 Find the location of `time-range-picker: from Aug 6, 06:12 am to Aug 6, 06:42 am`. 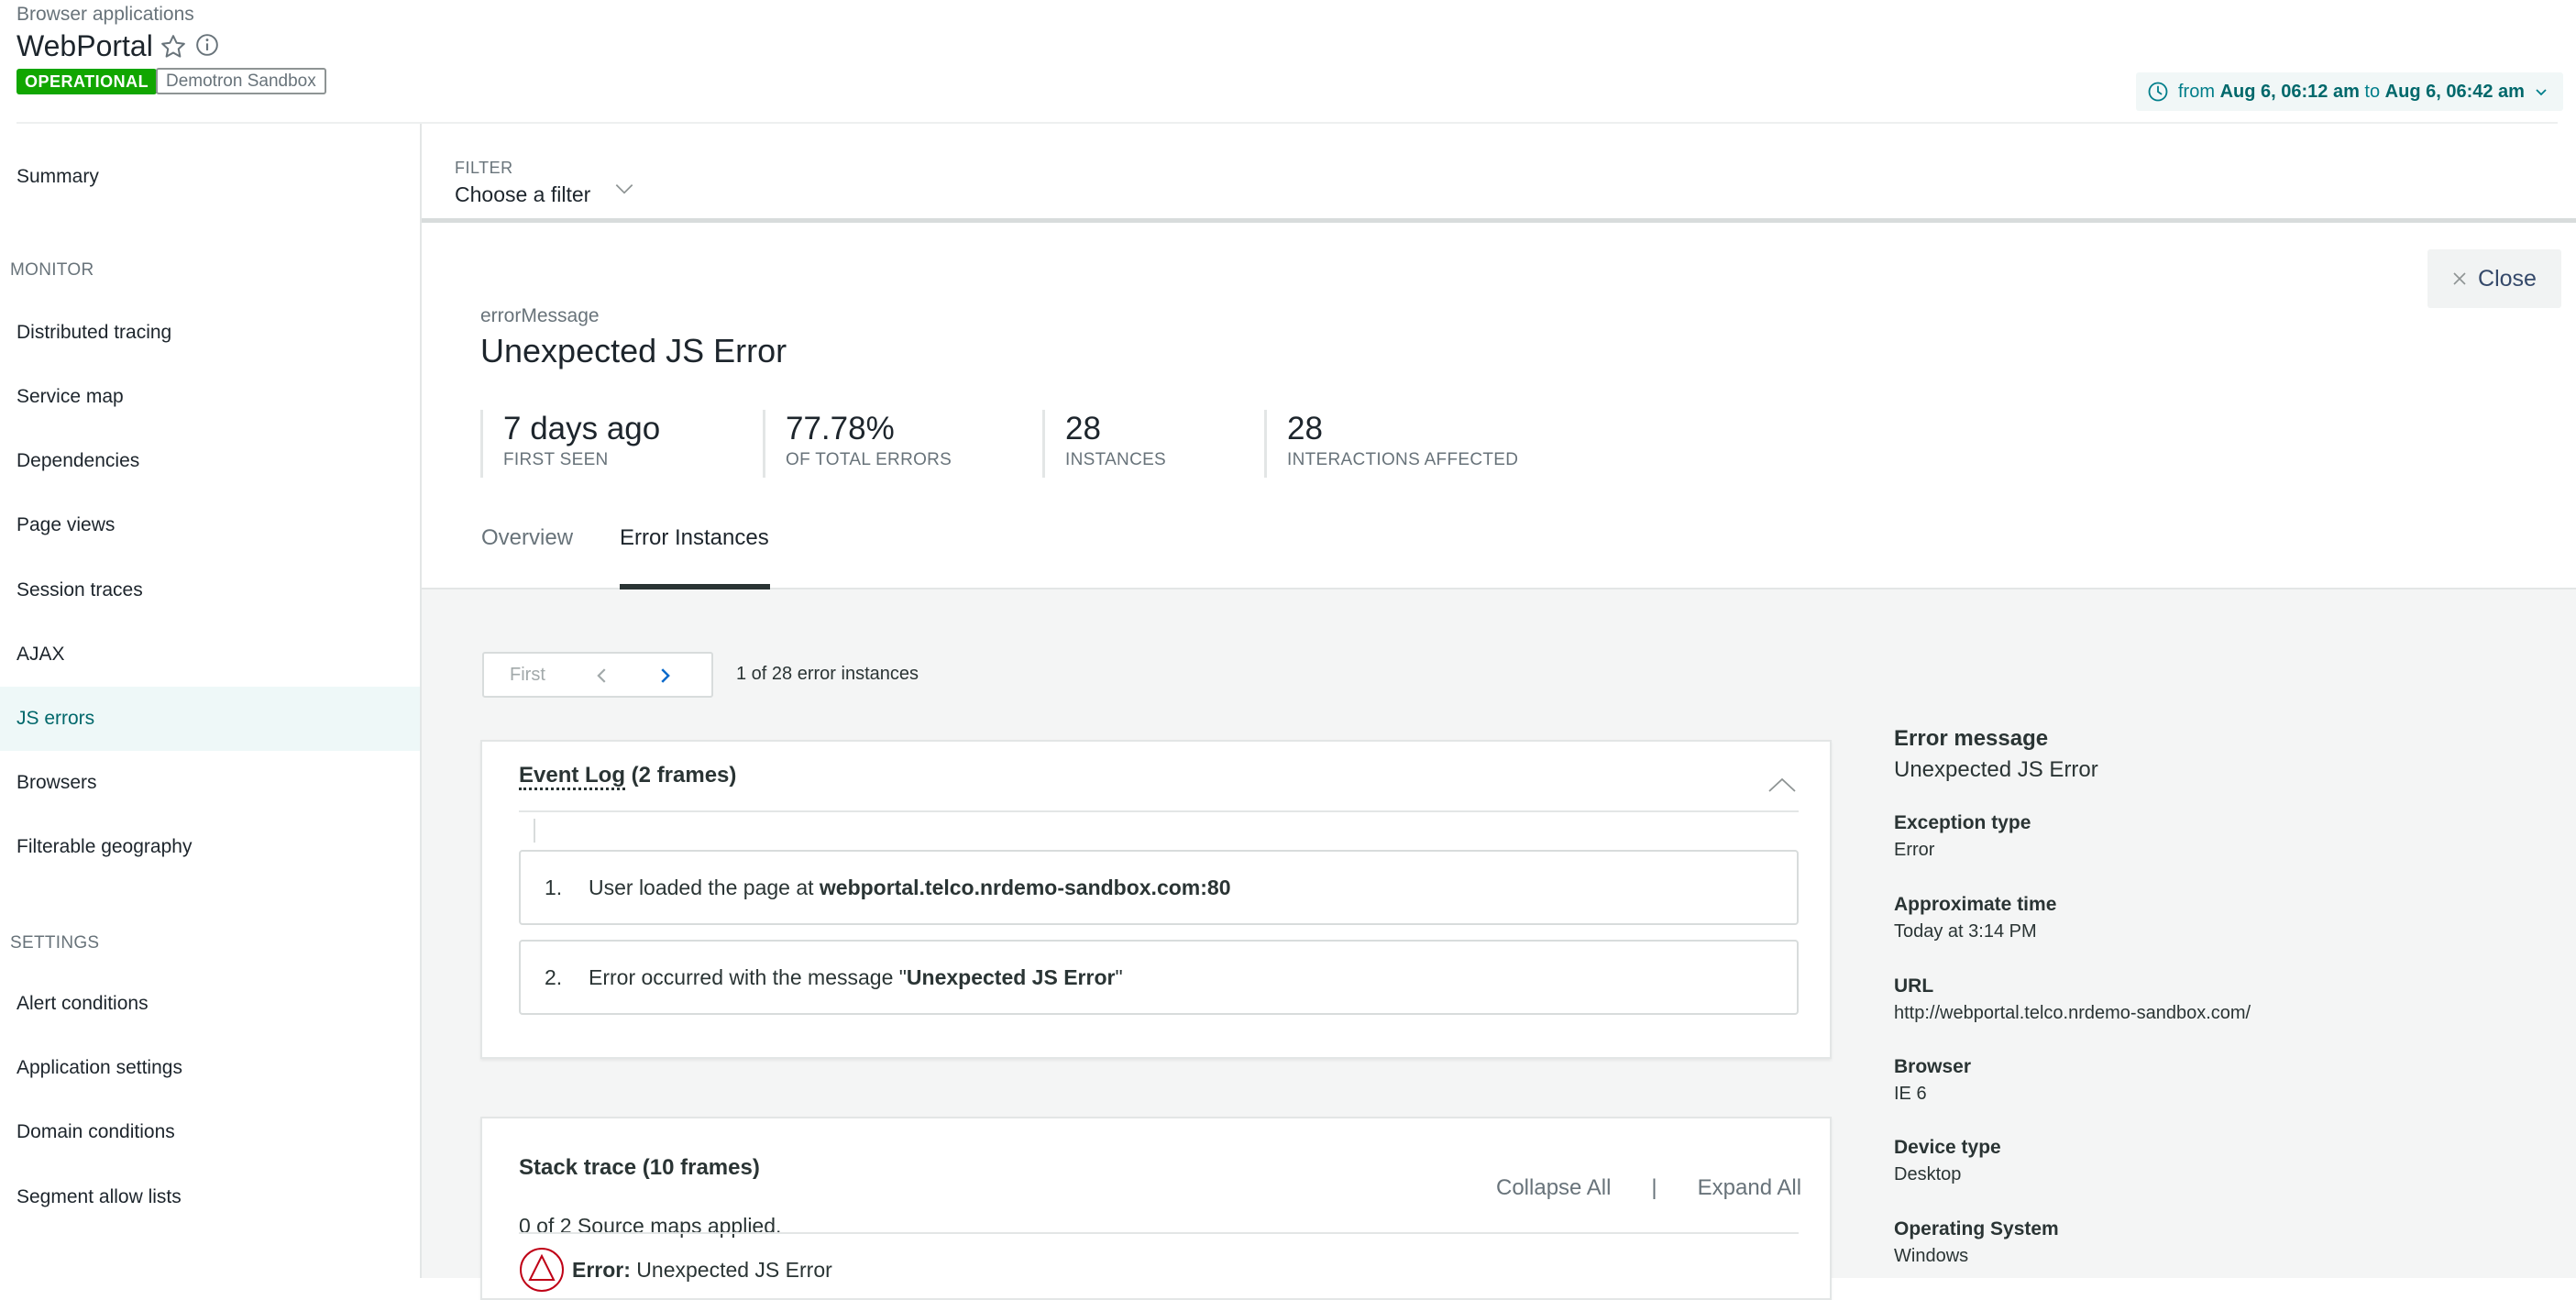

time-range-picker: from Aug 6, 06:12 am to Aug 6, 06:42 am is located at coordinates (2349, 91).